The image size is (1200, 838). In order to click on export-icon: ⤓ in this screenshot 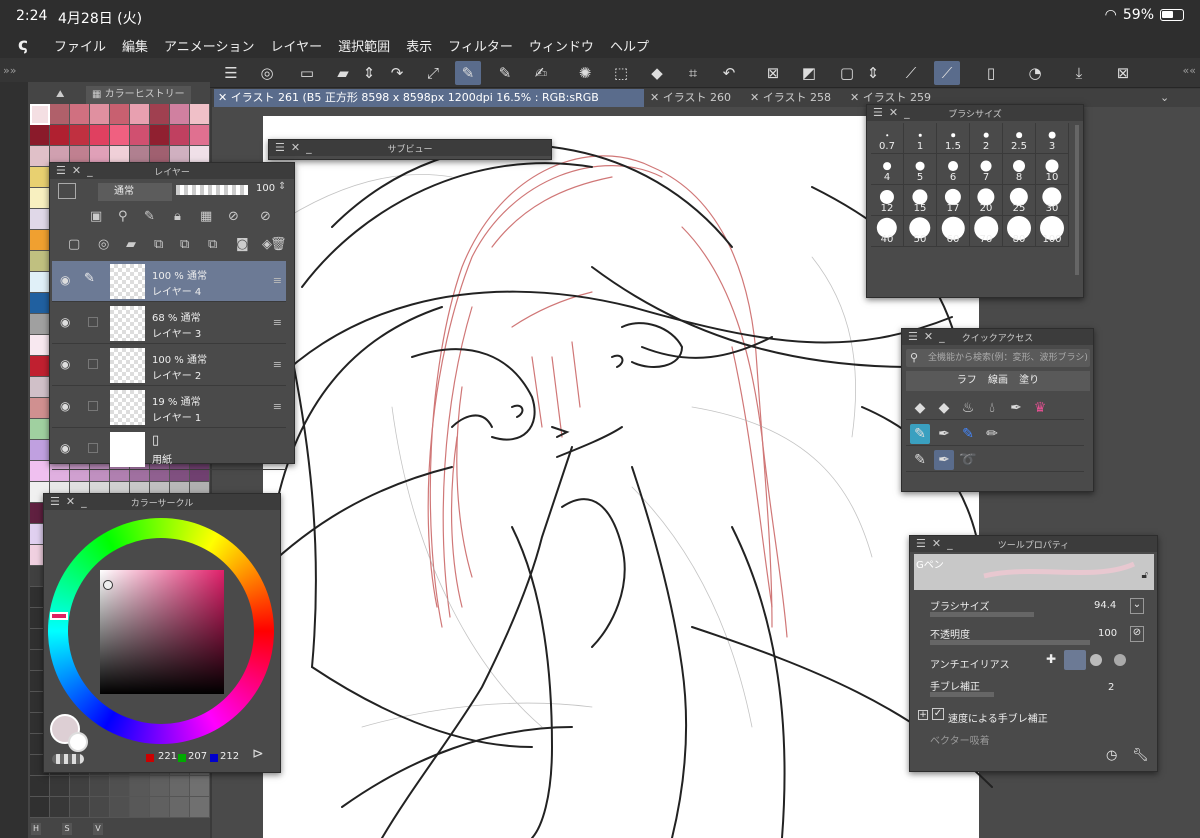, I will do `click(1079, 73)`.